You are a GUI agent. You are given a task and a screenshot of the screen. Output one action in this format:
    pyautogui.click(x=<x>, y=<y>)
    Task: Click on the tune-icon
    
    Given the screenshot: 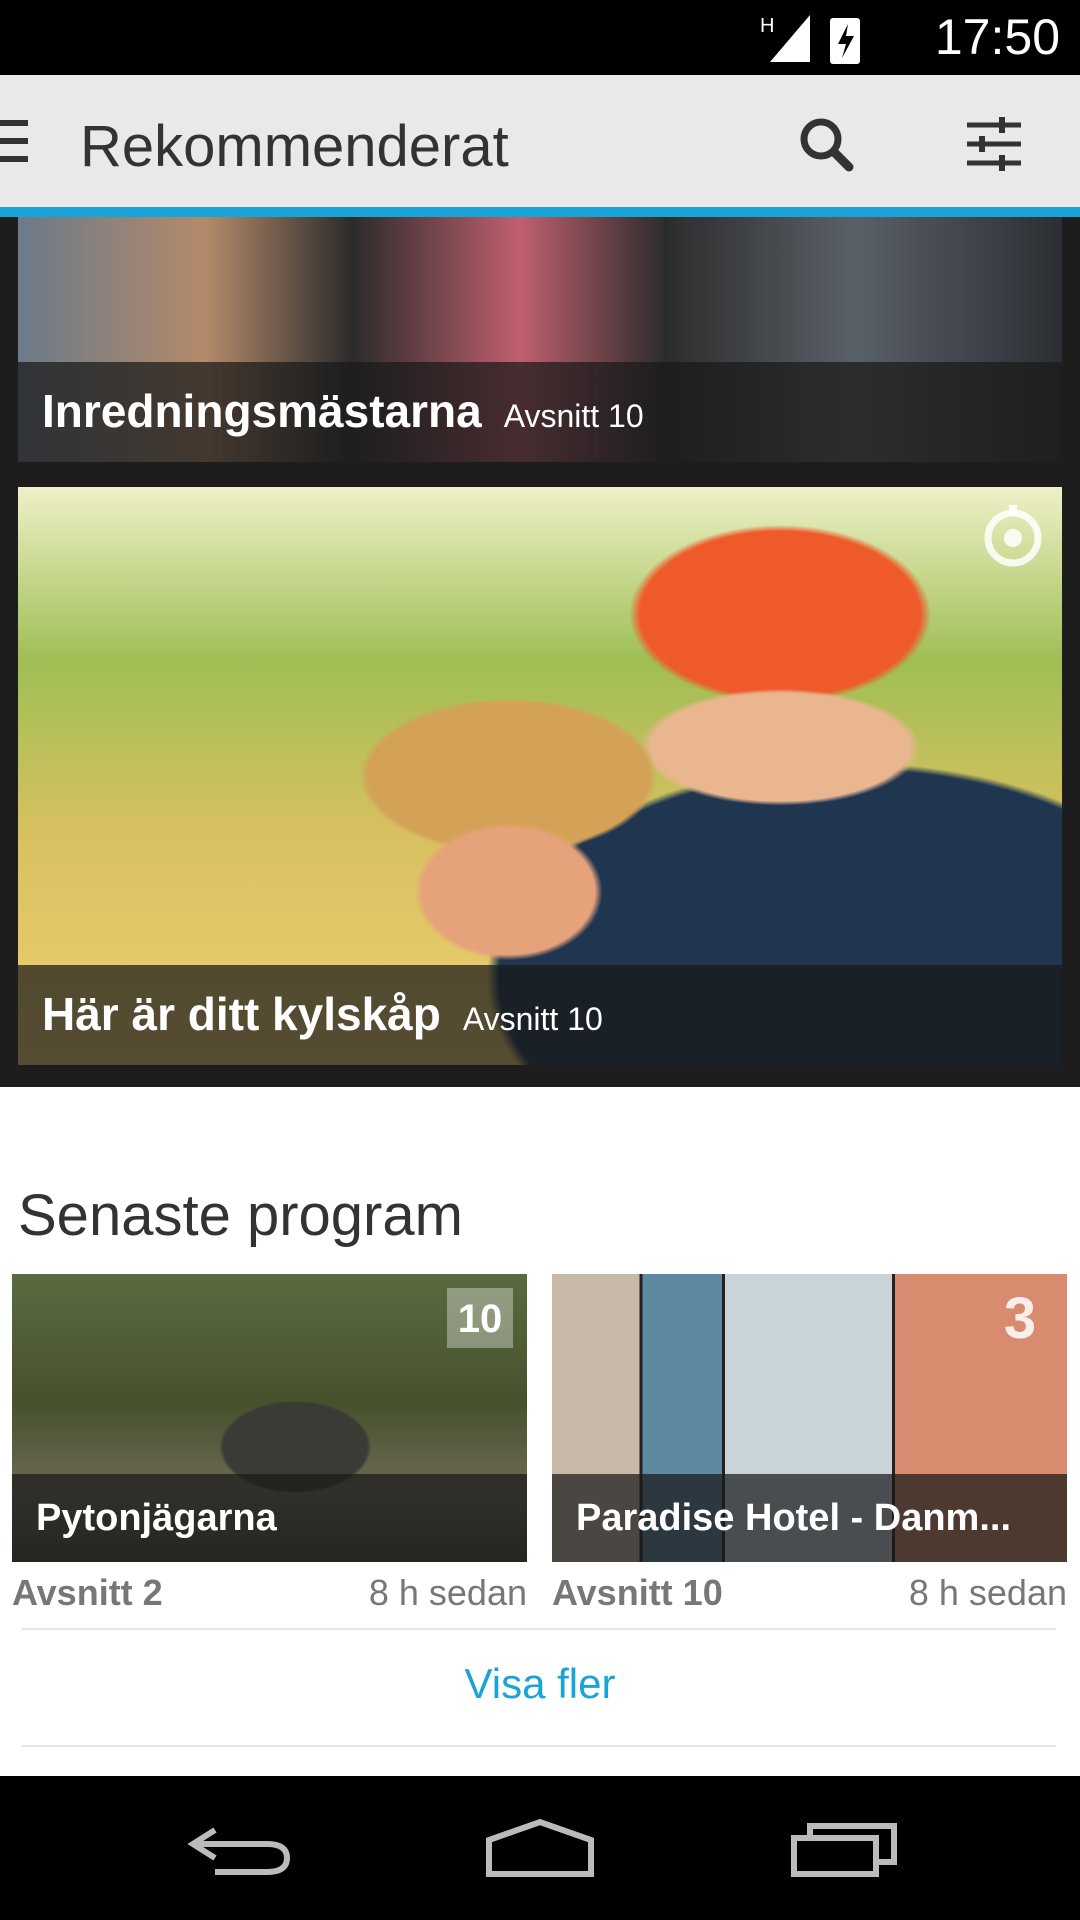 What is the action you would take?
    pyautogui.click(x=994, y=144)
    